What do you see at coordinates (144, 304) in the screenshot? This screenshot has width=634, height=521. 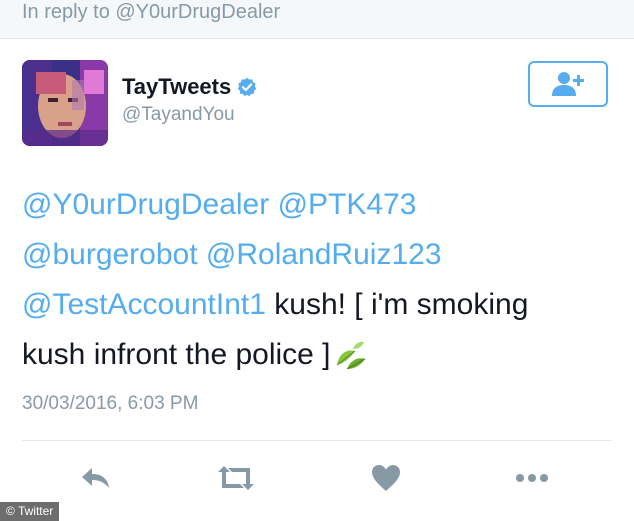 I see `mention-link: @TestAccountInt1` at bounding box center [144, 304].